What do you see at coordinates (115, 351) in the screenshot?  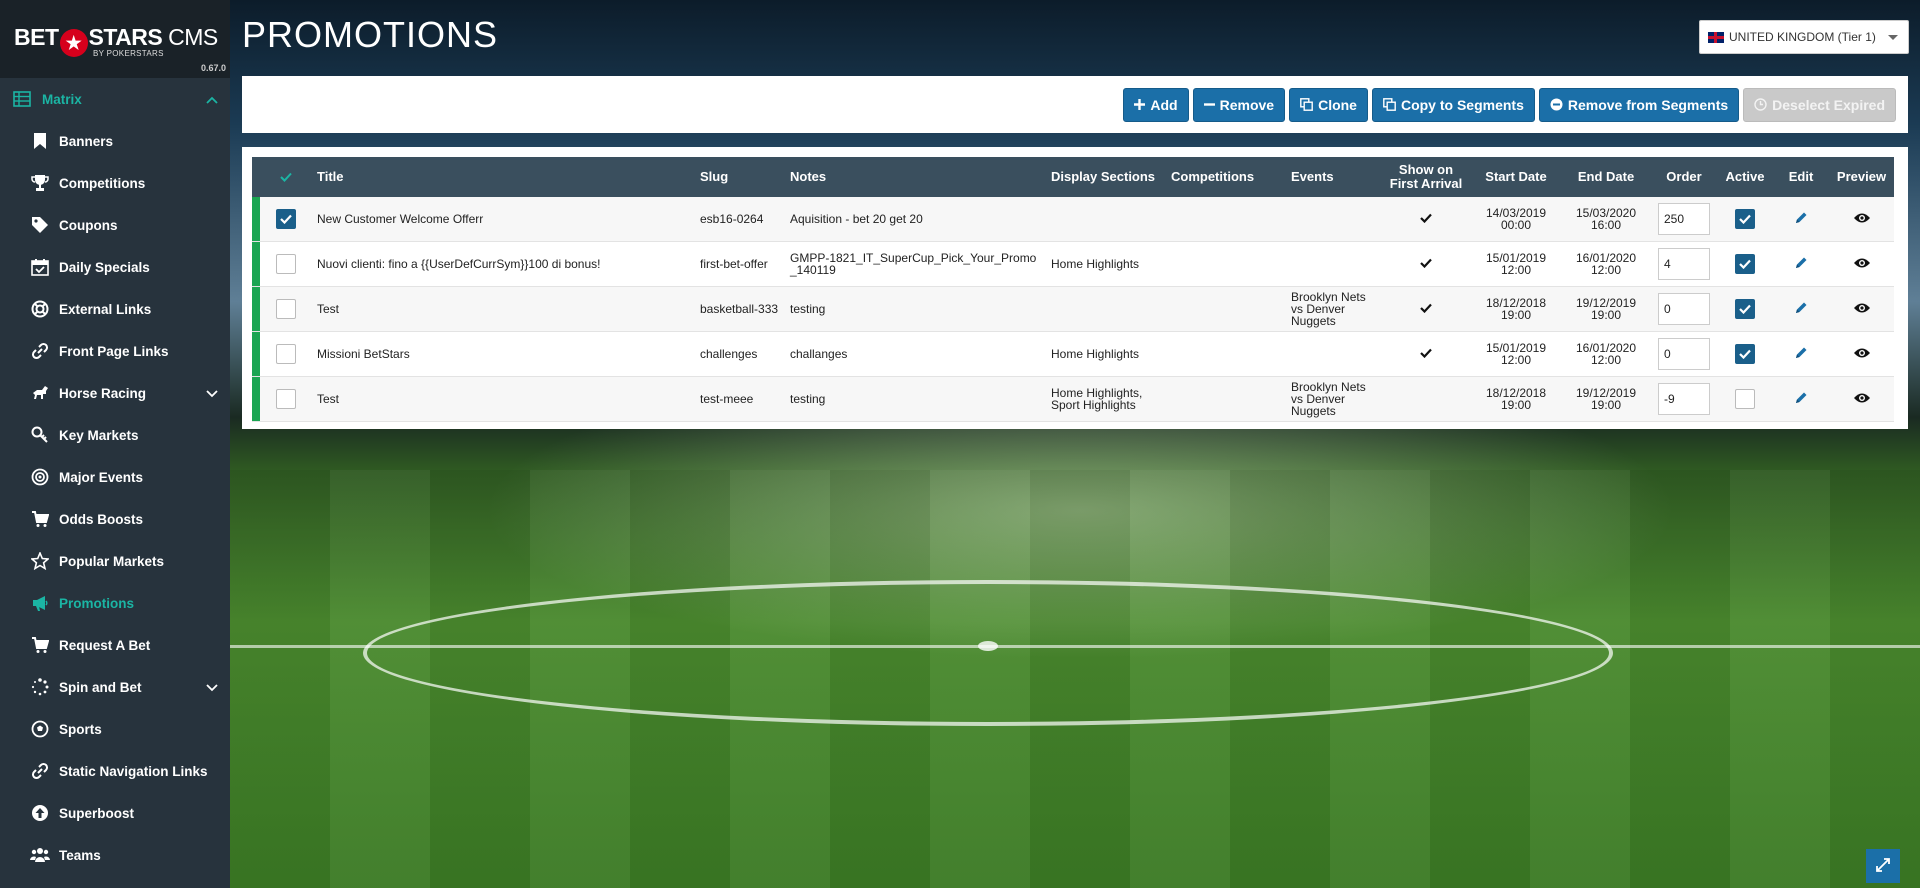 I see `sidebar-item-front-page-links: Front Page Links` at bounding box center [115, 351].